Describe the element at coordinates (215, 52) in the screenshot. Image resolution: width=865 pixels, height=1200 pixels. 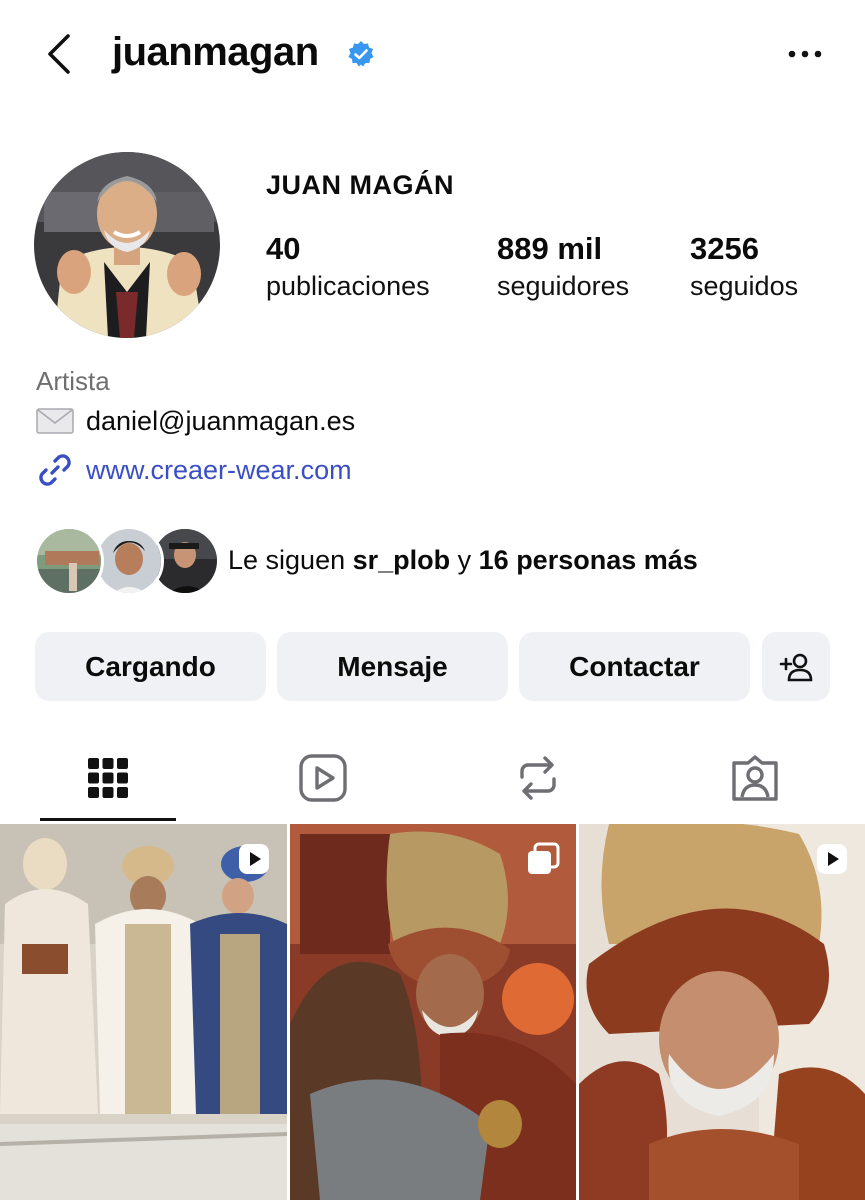
I see `profile-username: juanmagan` at that location.